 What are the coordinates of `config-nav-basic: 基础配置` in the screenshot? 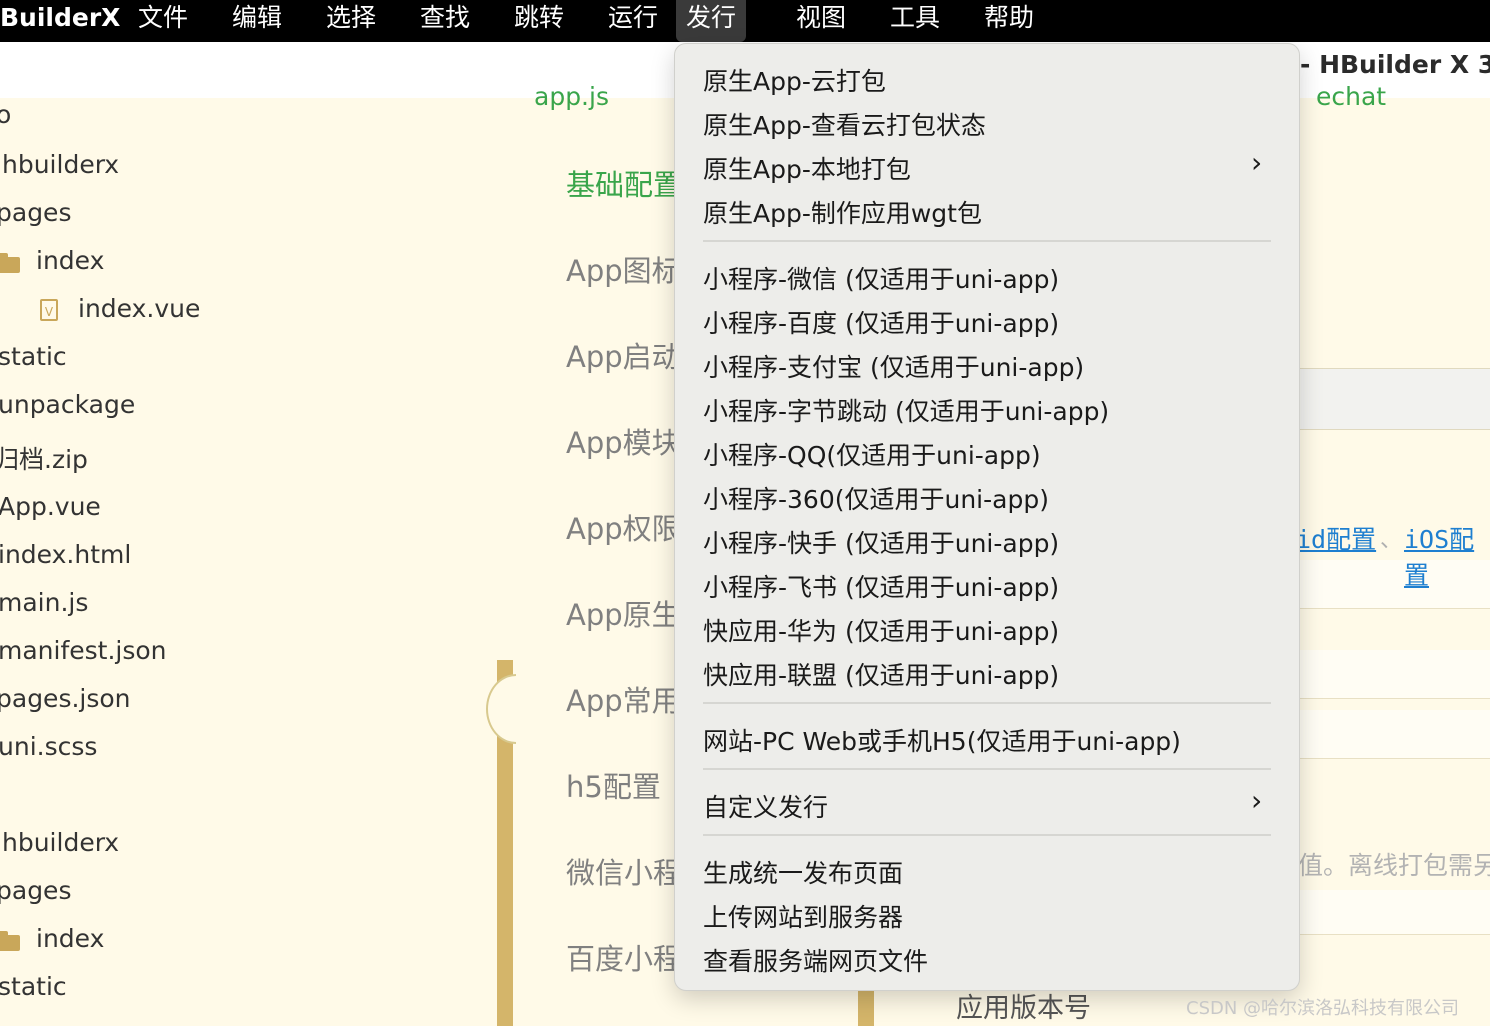 It's located at (624, 183).